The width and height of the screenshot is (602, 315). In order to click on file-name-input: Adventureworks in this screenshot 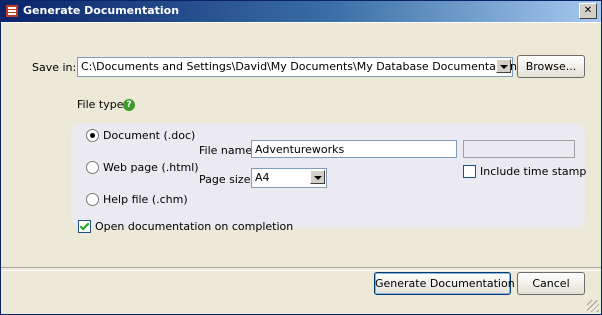, I will do `click(354, 149)`.